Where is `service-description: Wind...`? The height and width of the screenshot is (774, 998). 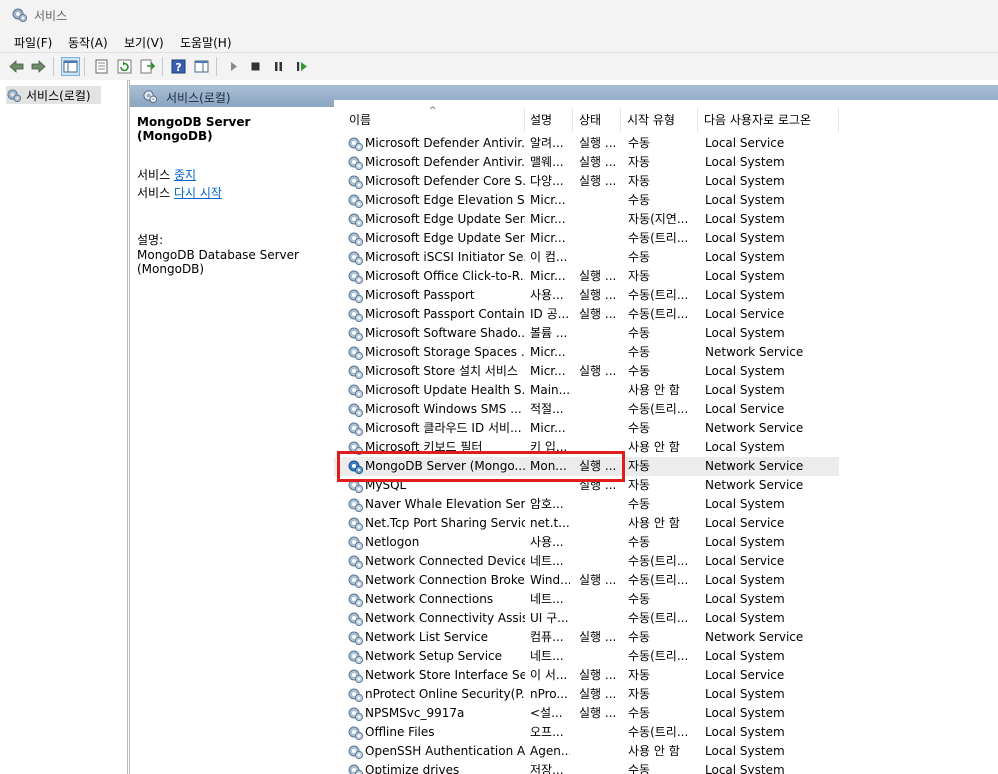 service-description: Wind... is located at coordinates (550, 580).